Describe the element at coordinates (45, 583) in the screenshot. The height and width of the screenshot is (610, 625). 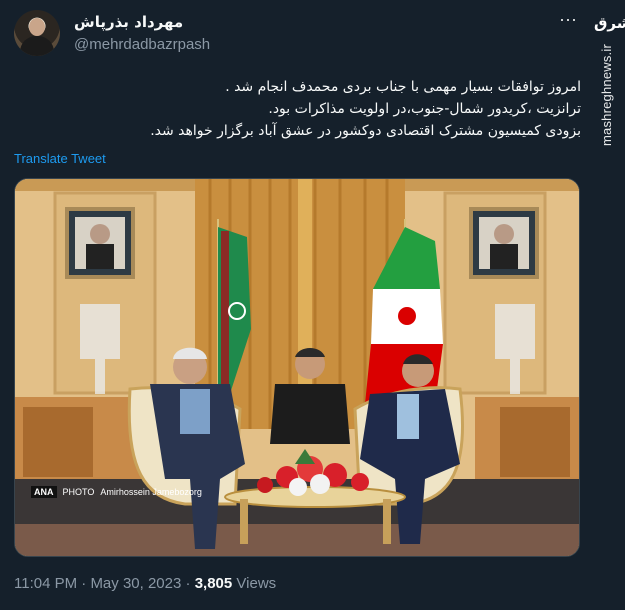
I see `tweet-time: 11:04 PM` at that location.